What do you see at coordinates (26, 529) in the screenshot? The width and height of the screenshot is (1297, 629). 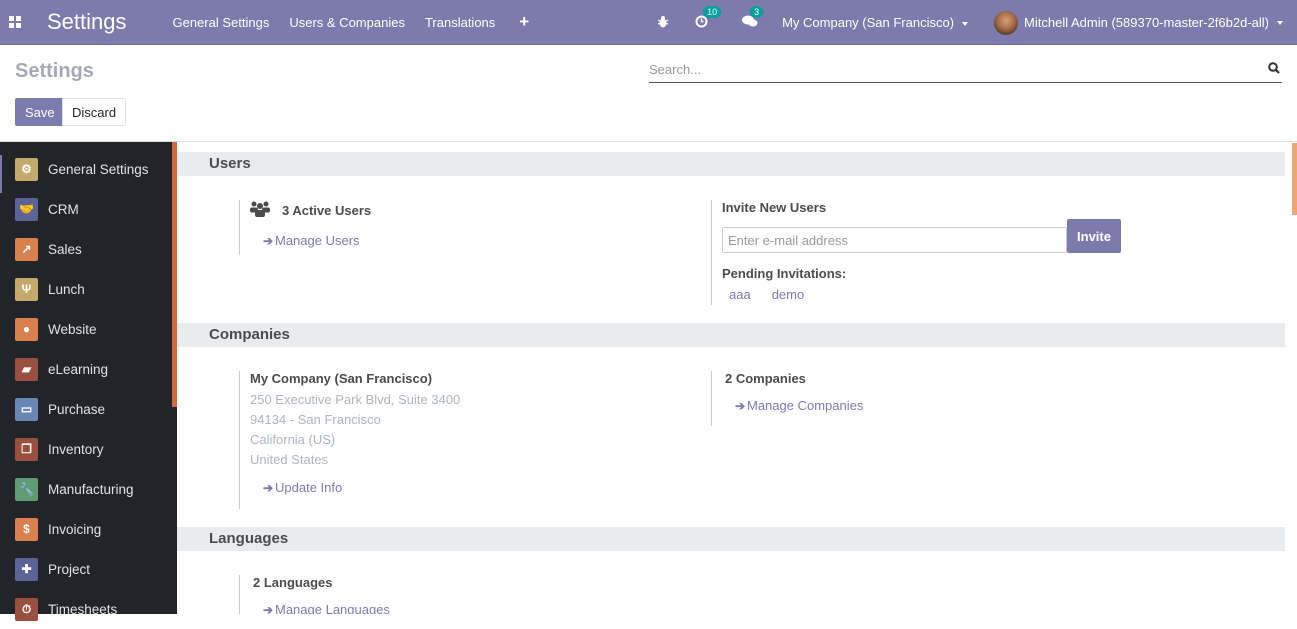 I see `invoice-icon: $` at bounding box center [26, 529].